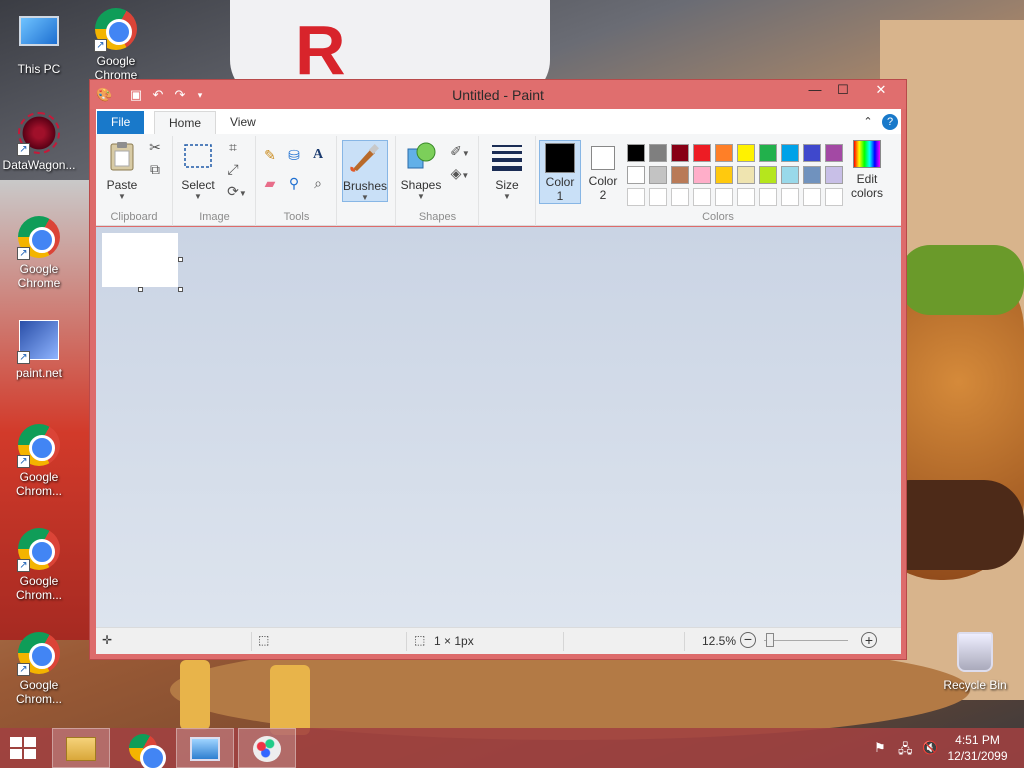  Describe the element at coordinates (233, 147) in the screenshot. I see `crop-icon: ⌗` at that location.